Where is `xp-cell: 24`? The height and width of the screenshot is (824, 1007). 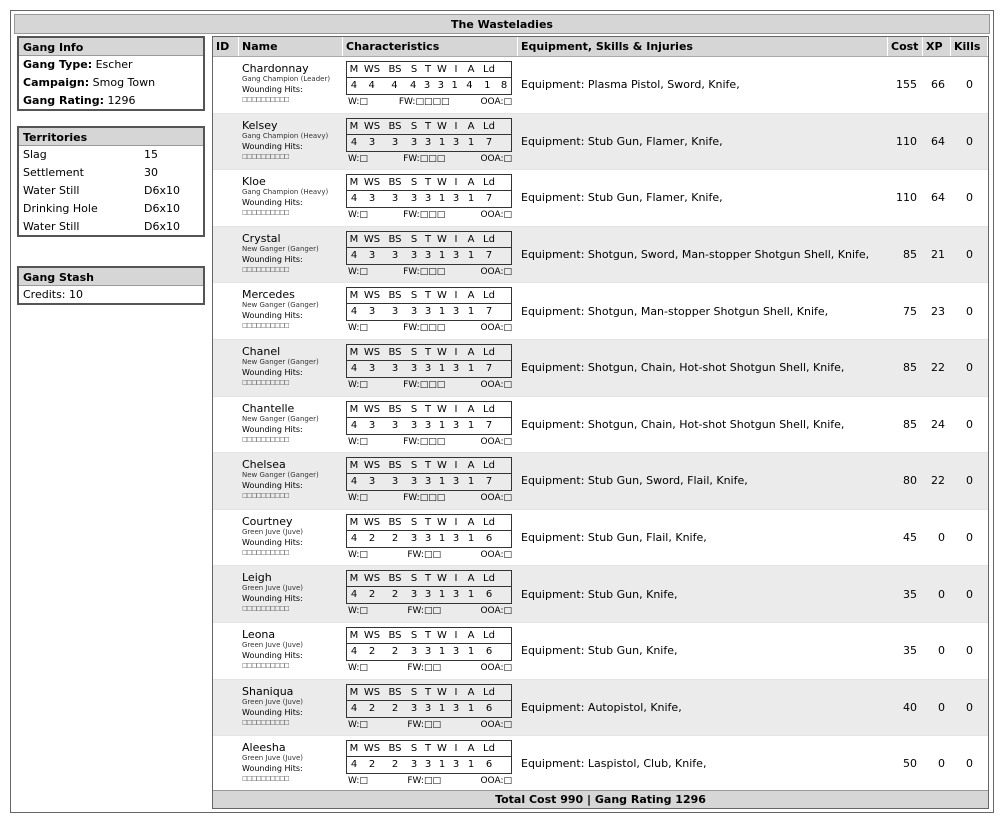 xp-cell: 24 is located at coordinates (938, 424).